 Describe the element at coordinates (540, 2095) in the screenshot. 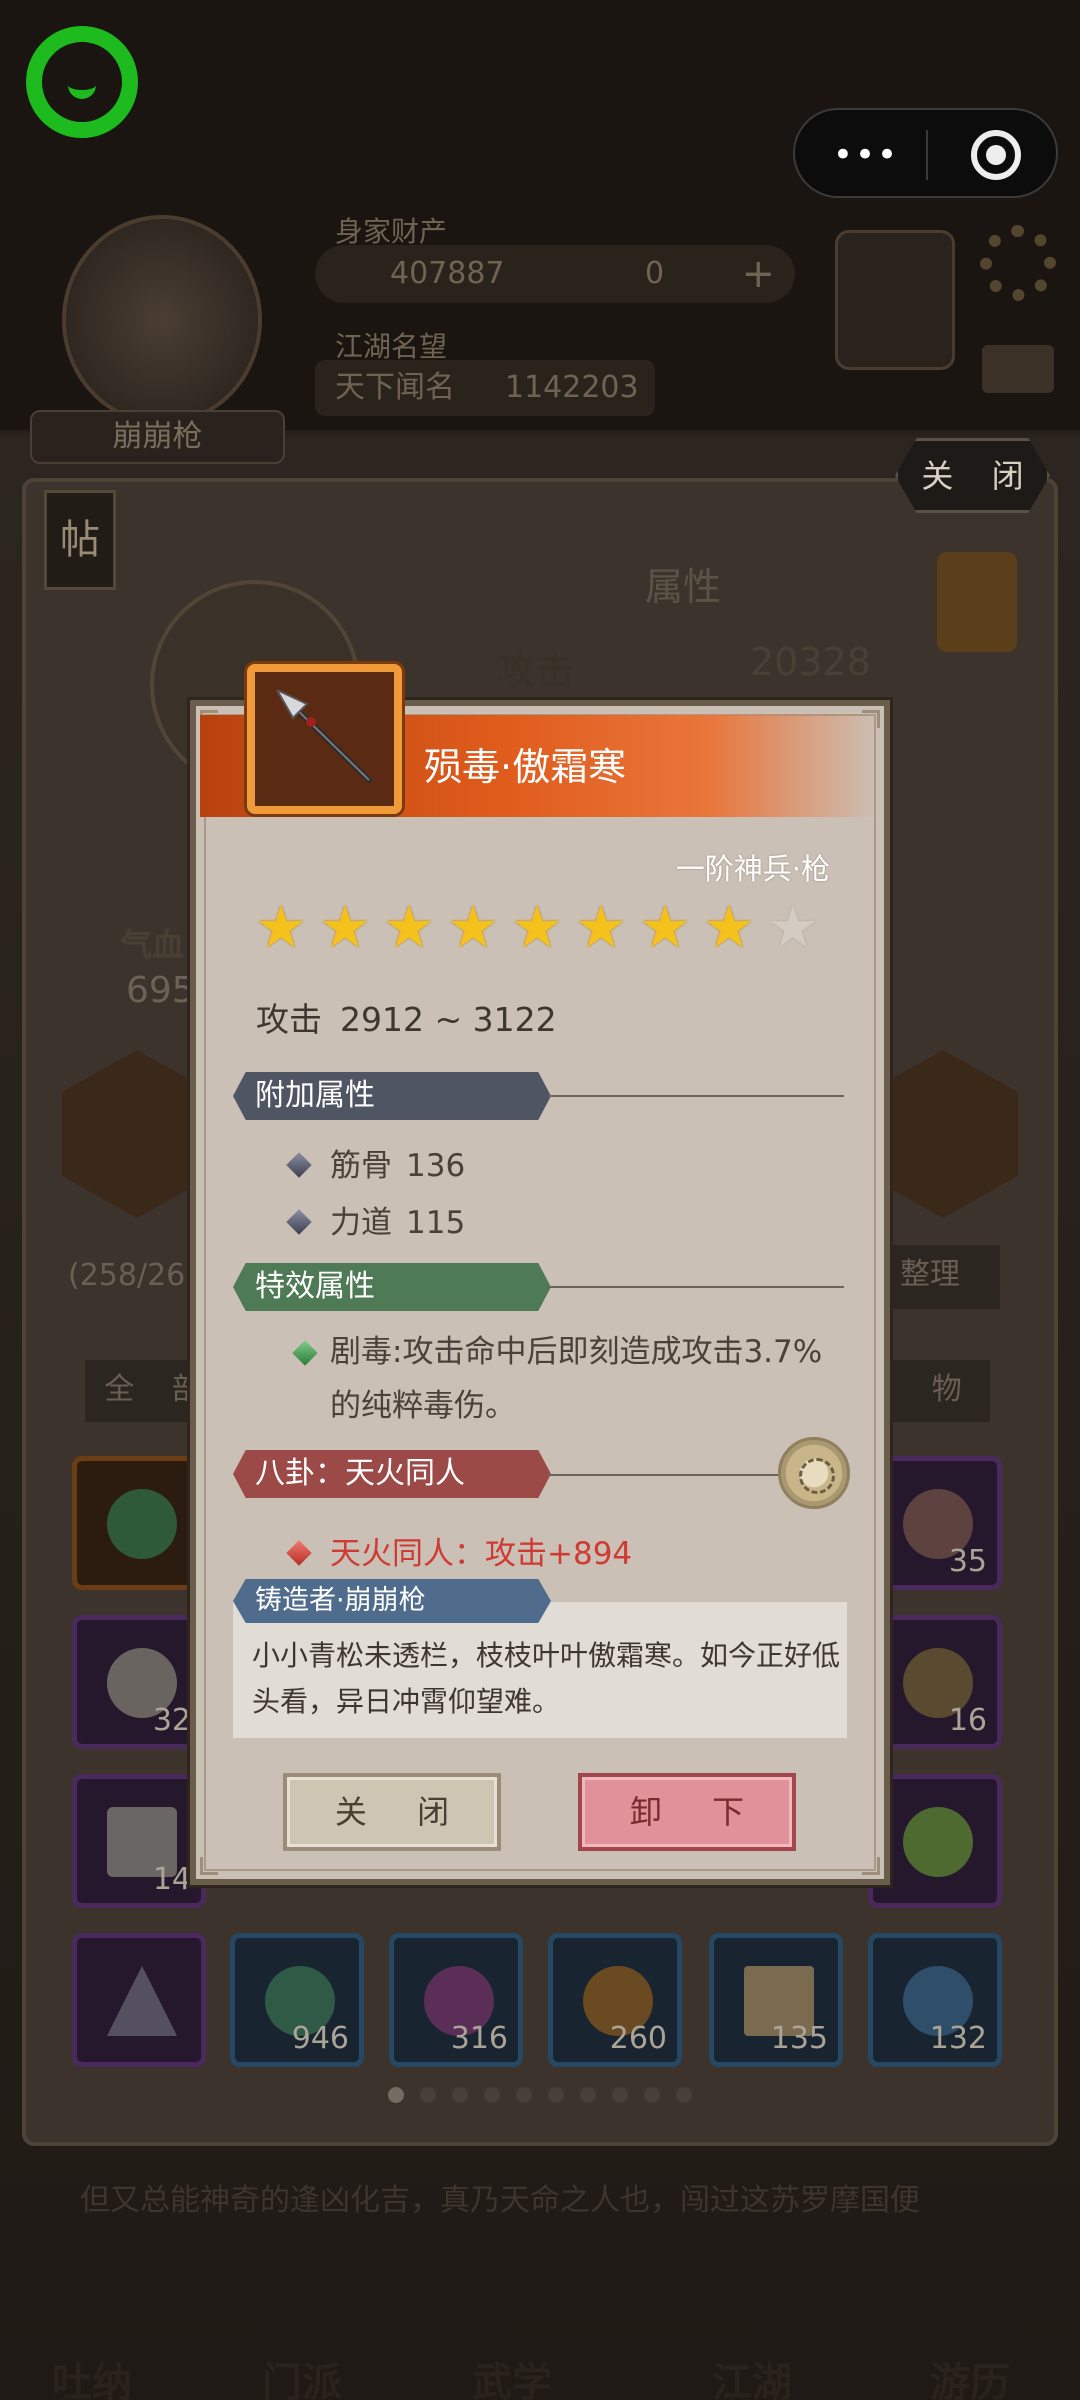

I see `page-indicator` at that location.